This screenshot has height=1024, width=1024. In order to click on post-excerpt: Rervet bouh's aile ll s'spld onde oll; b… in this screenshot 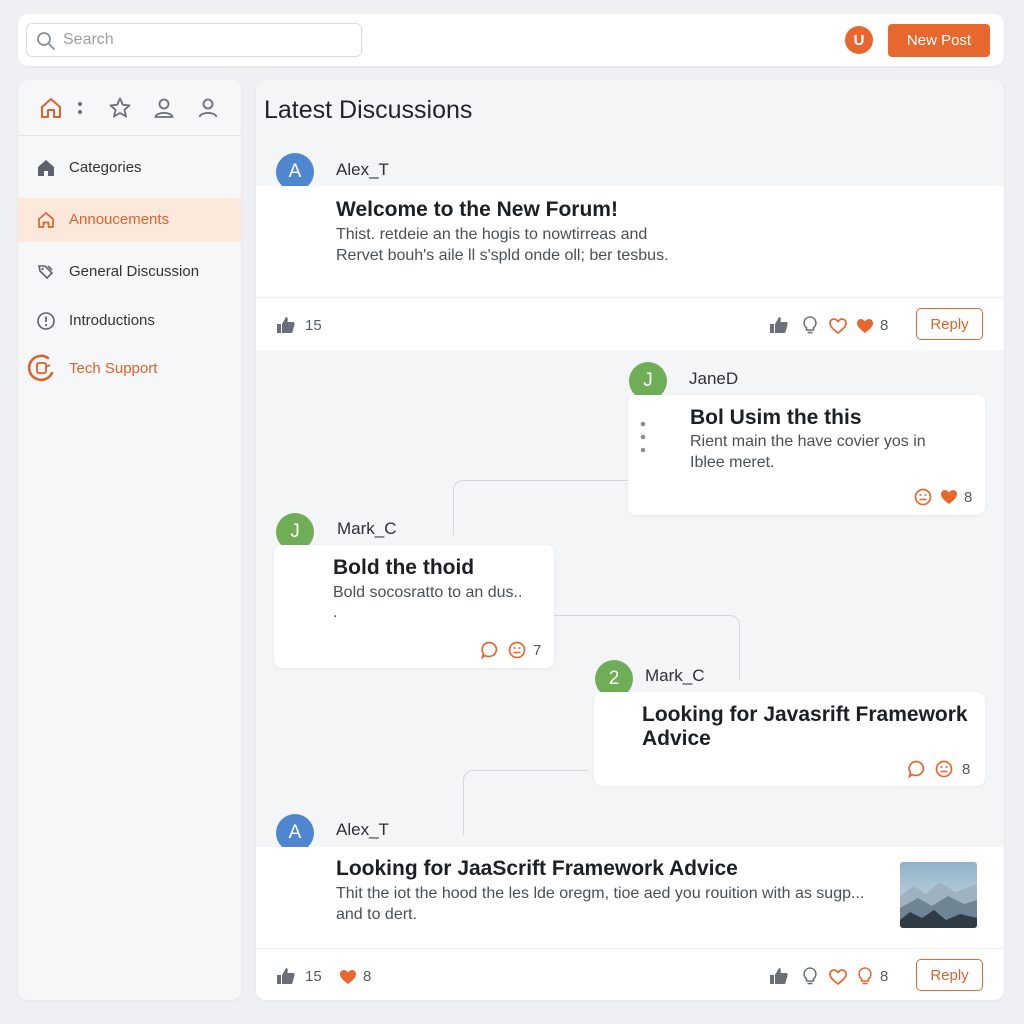, I will do `click(502, 255)`.